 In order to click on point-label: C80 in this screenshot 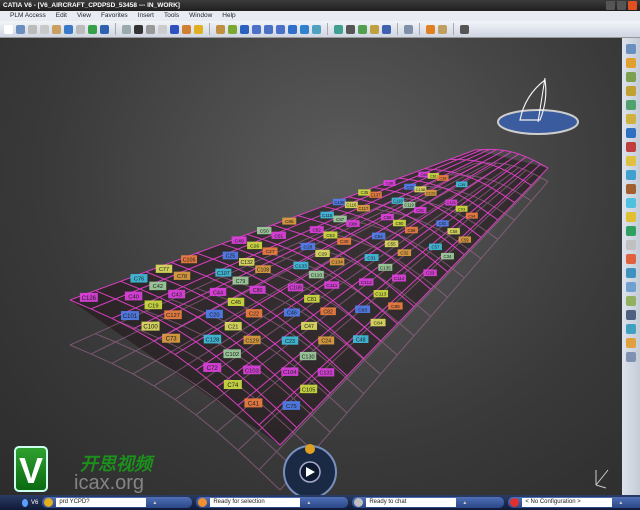, I will do `click(257, 289)`.